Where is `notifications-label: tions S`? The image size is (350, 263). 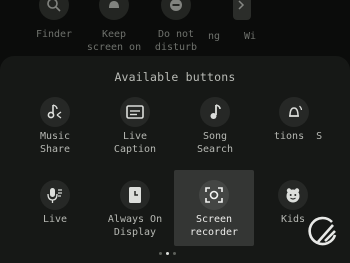
notifications-label: tions S is located at coordinates (298, 136).